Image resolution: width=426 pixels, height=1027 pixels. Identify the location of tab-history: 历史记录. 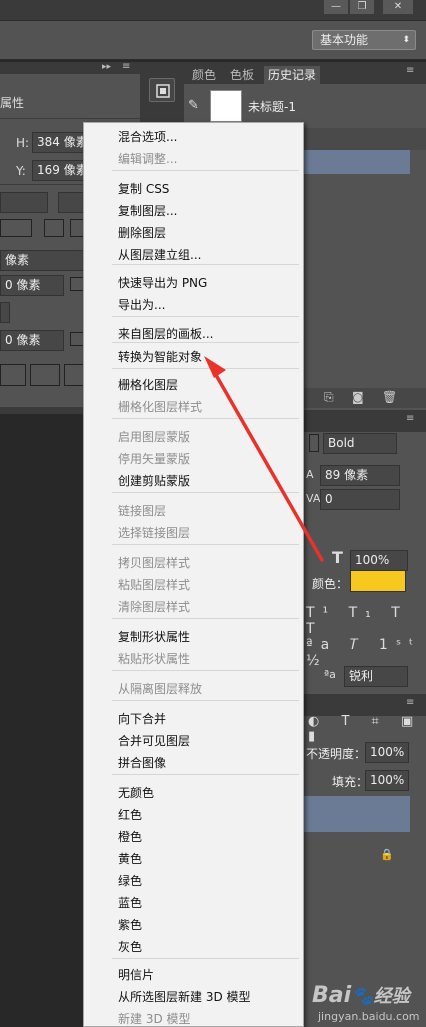
(292, 75).